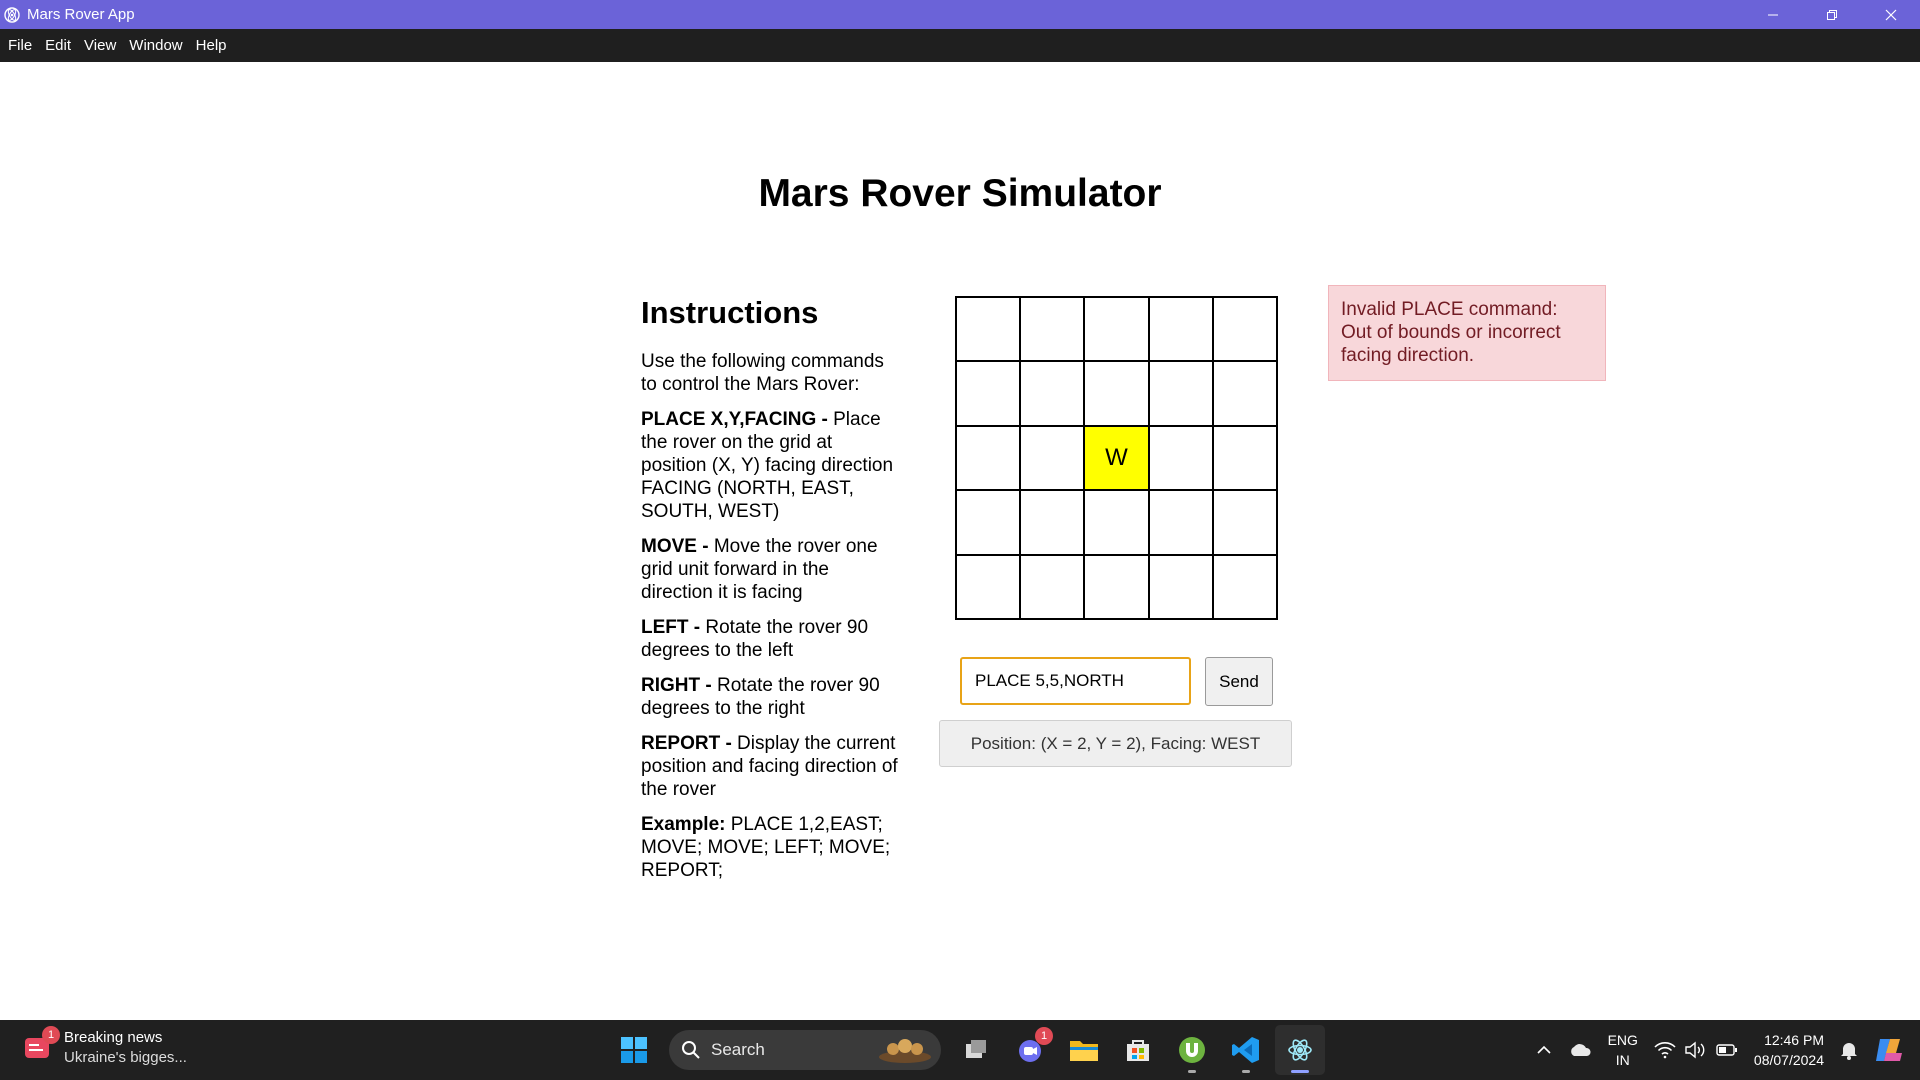 The height and width of the screenshot is (1080, 1920). What do you see at coordinates (101, 45) in the screenshot?
I see `menu-view: View` at bounding box center [101, 45].